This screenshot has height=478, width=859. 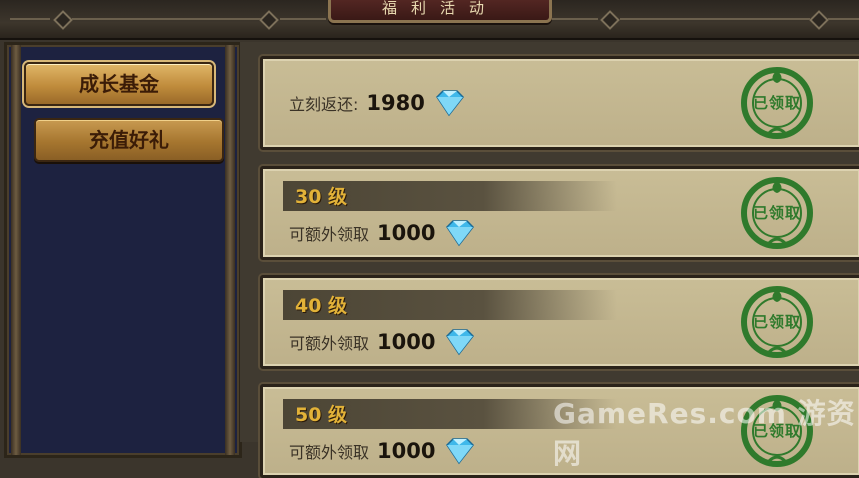 I want to click on tab-growth-fund: 成长基金, so click(x=119, y=84).